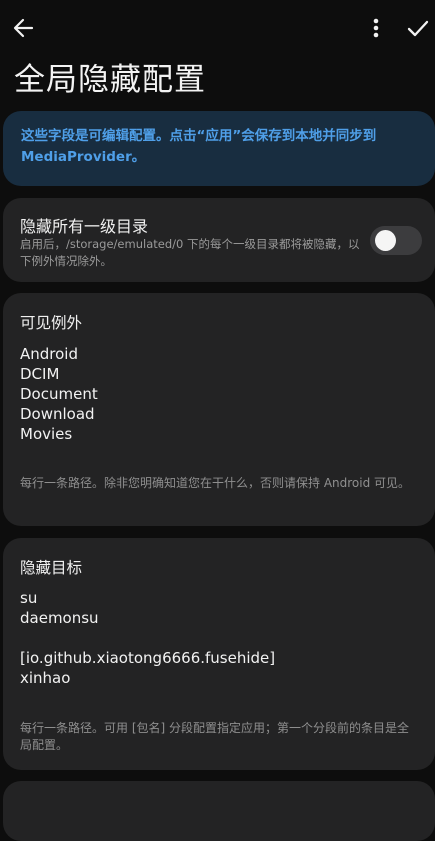 This screenshot has height=841, width=435. I want to click on hide-all-switch, so click(396, 240).